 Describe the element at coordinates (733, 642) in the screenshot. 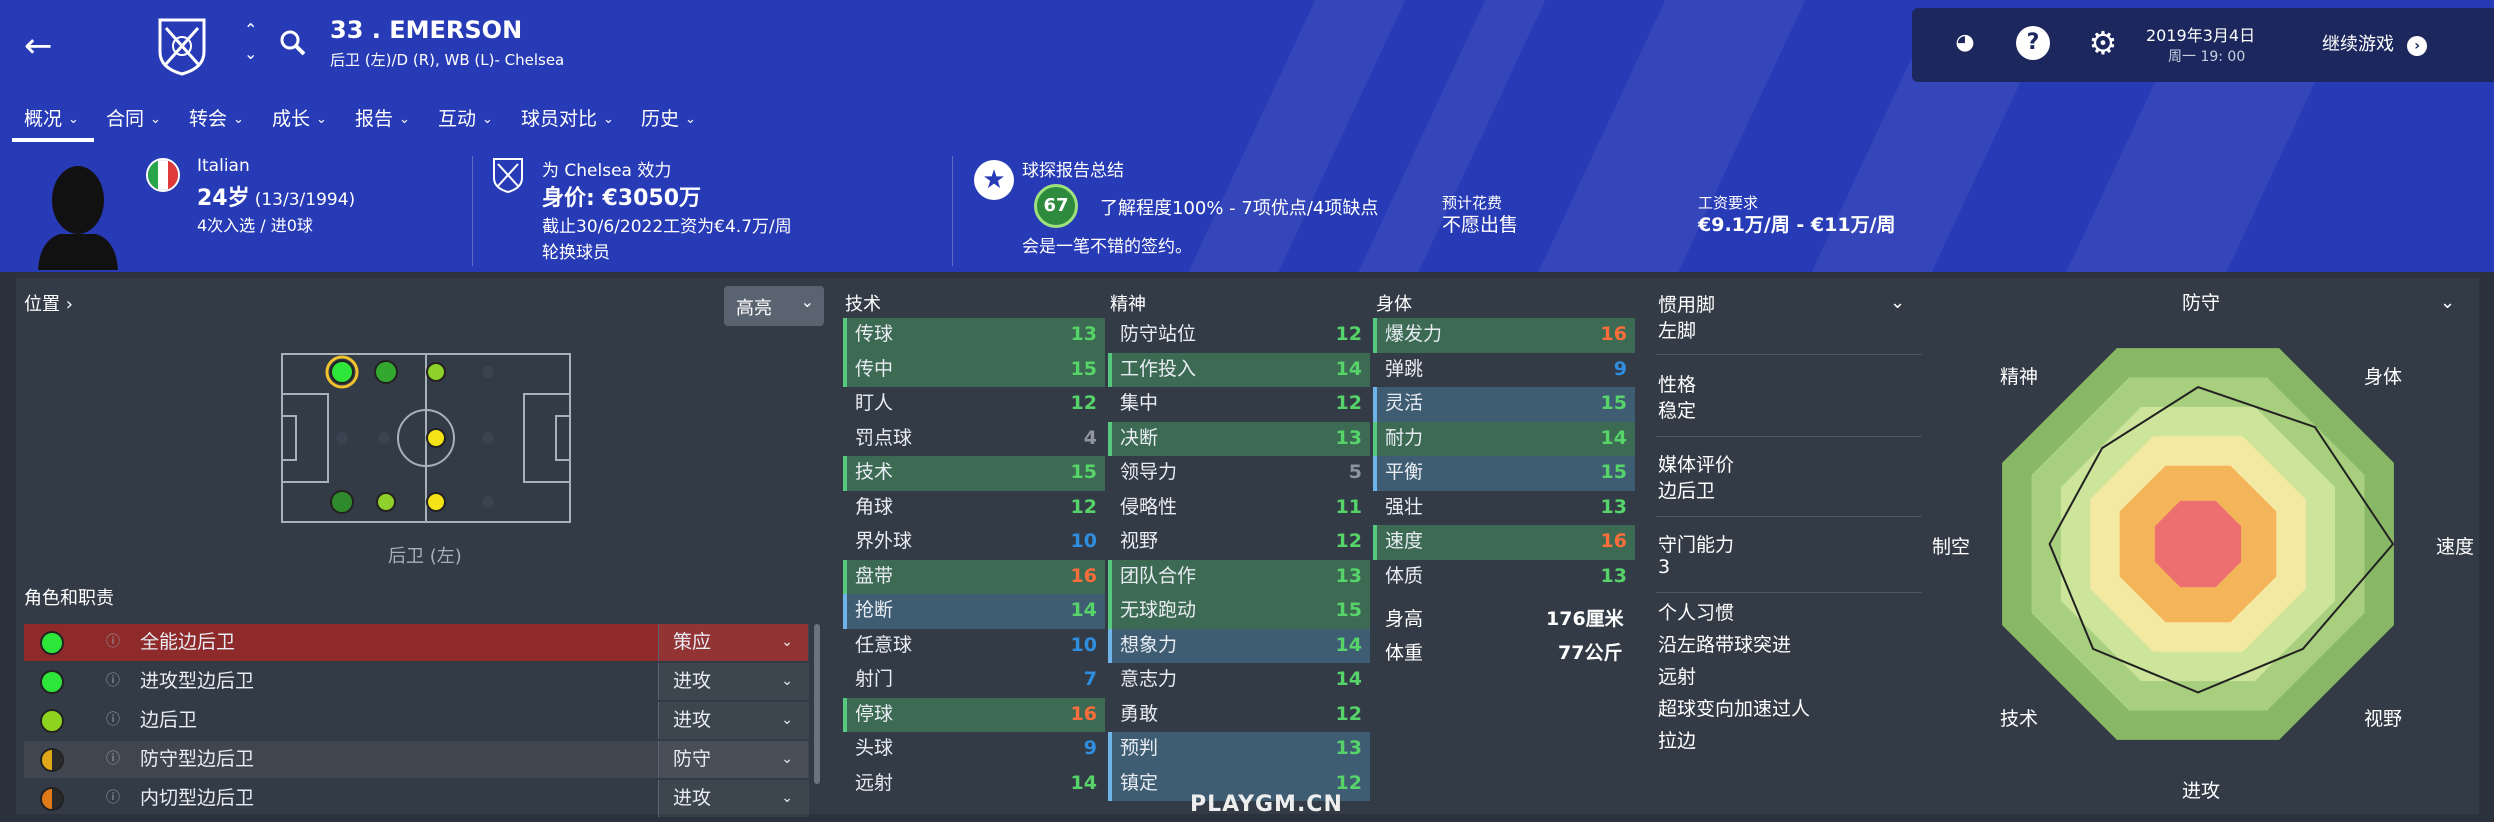

I see `duty-dropdown: 策应 ⌄` at that location.